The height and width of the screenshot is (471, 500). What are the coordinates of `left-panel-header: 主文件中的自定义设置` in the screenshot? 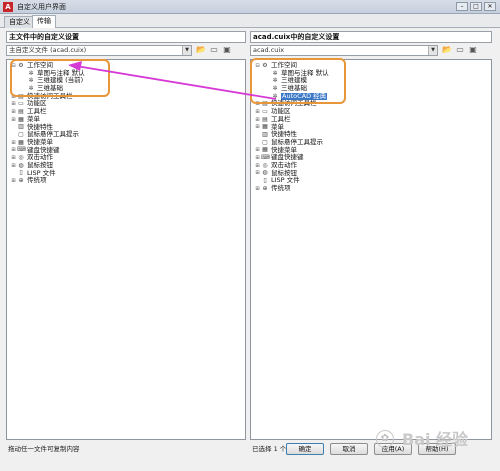 It's located at (126, 37).